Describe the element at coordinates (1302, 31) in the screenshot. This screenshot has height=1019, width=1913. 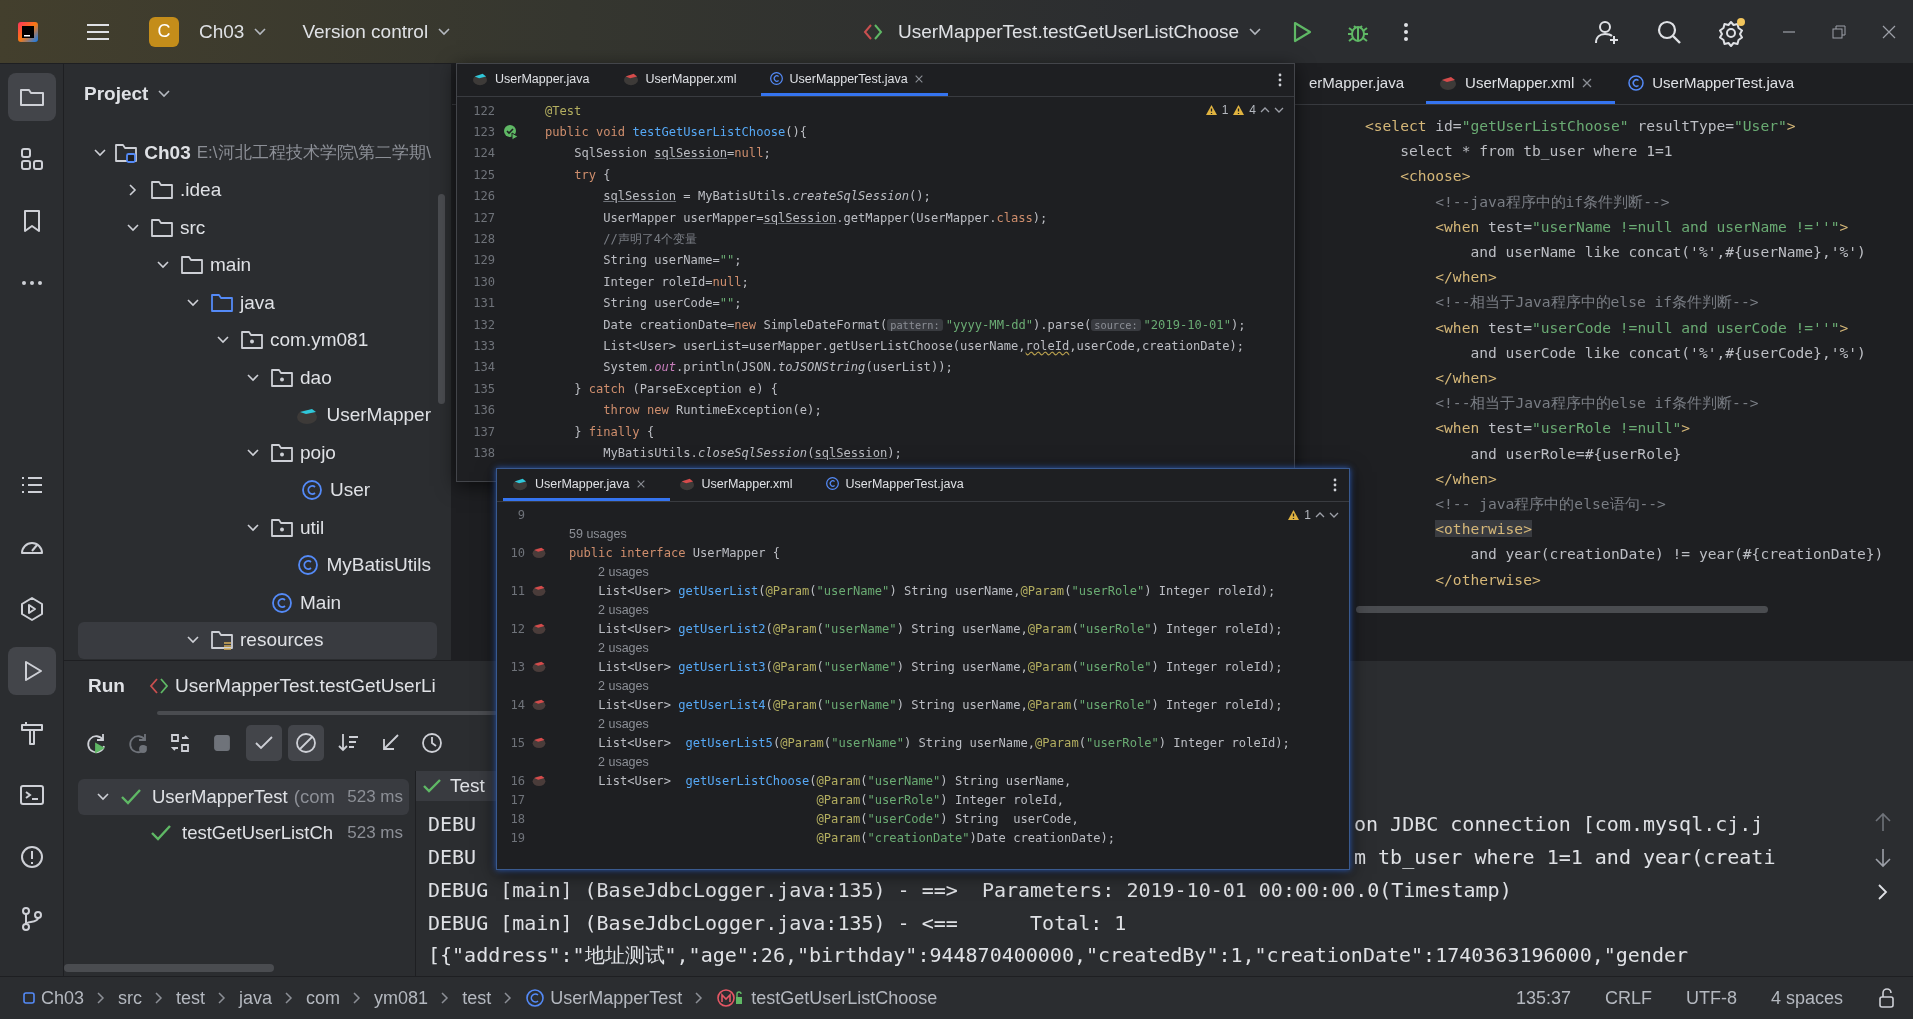
I see `run-icon` at that location.